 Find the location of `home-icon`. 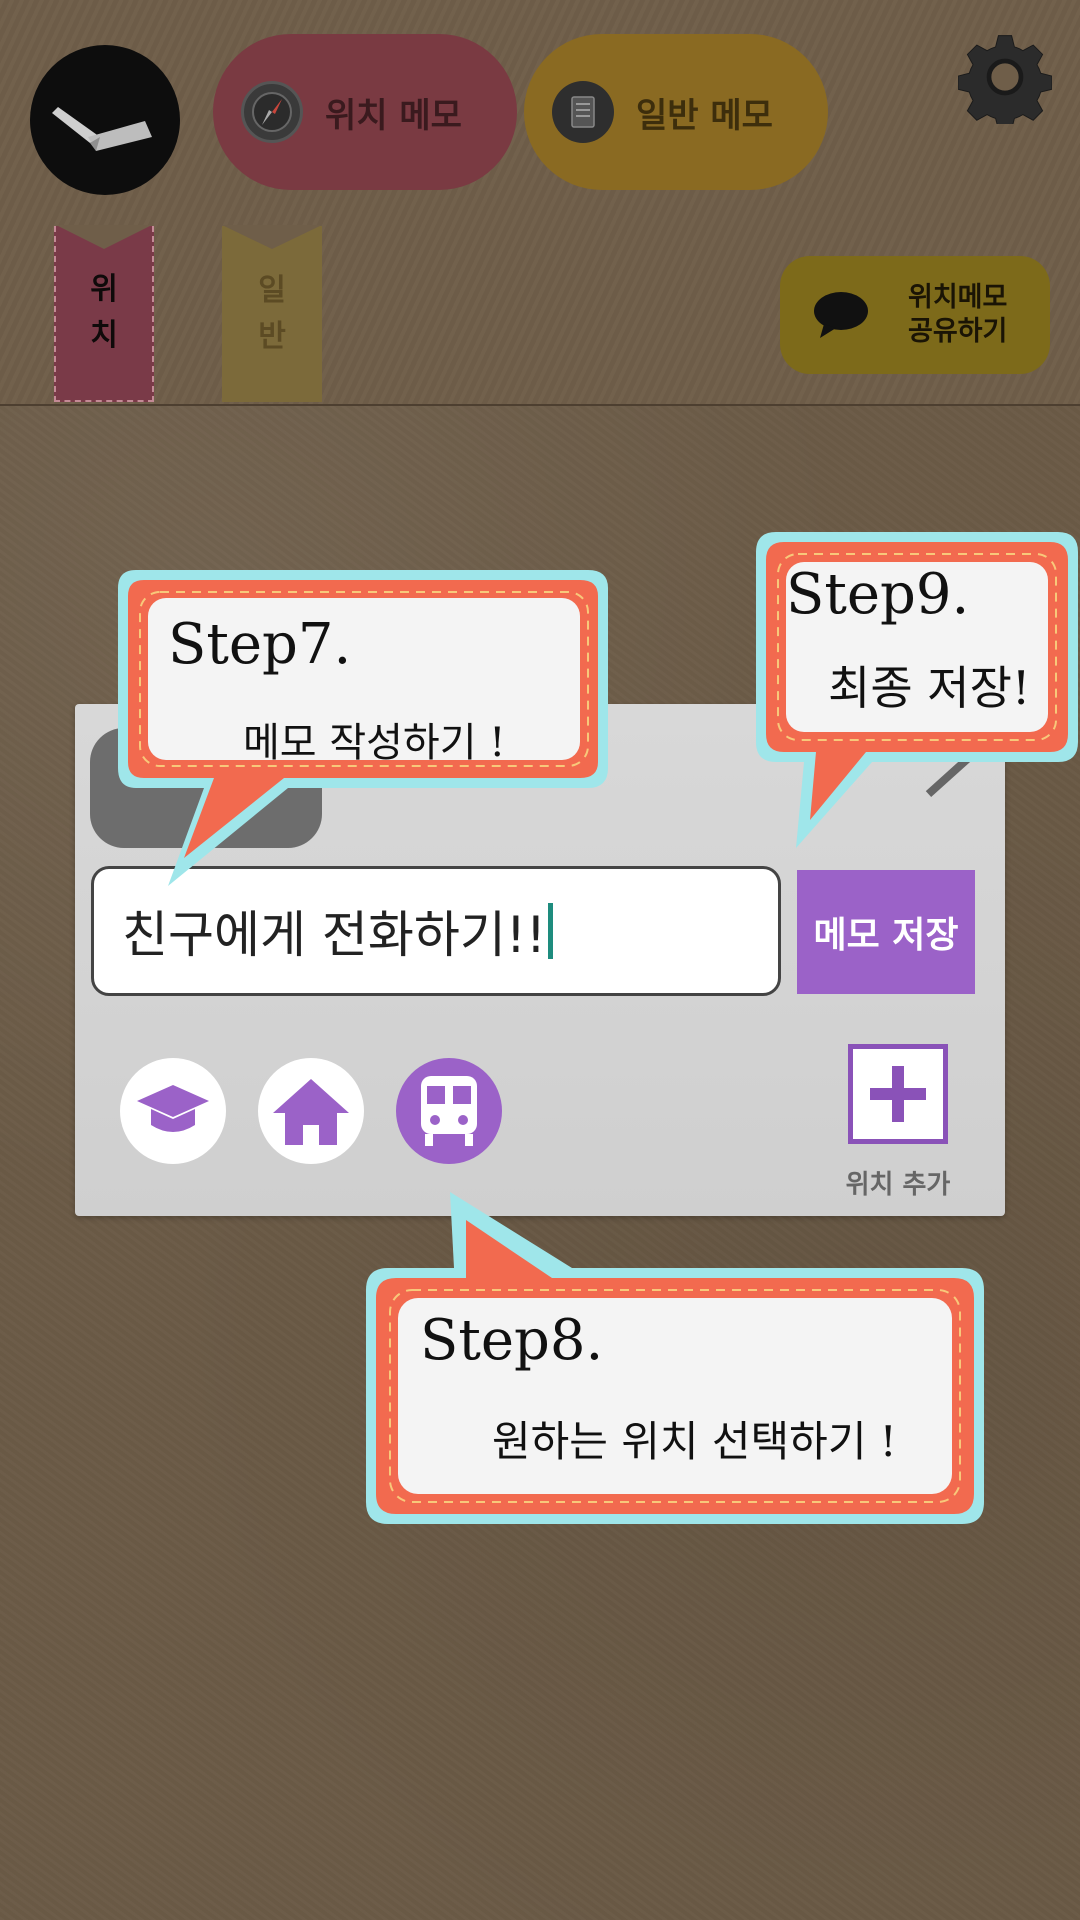

home-icon is located at coordinates (311, 1112).